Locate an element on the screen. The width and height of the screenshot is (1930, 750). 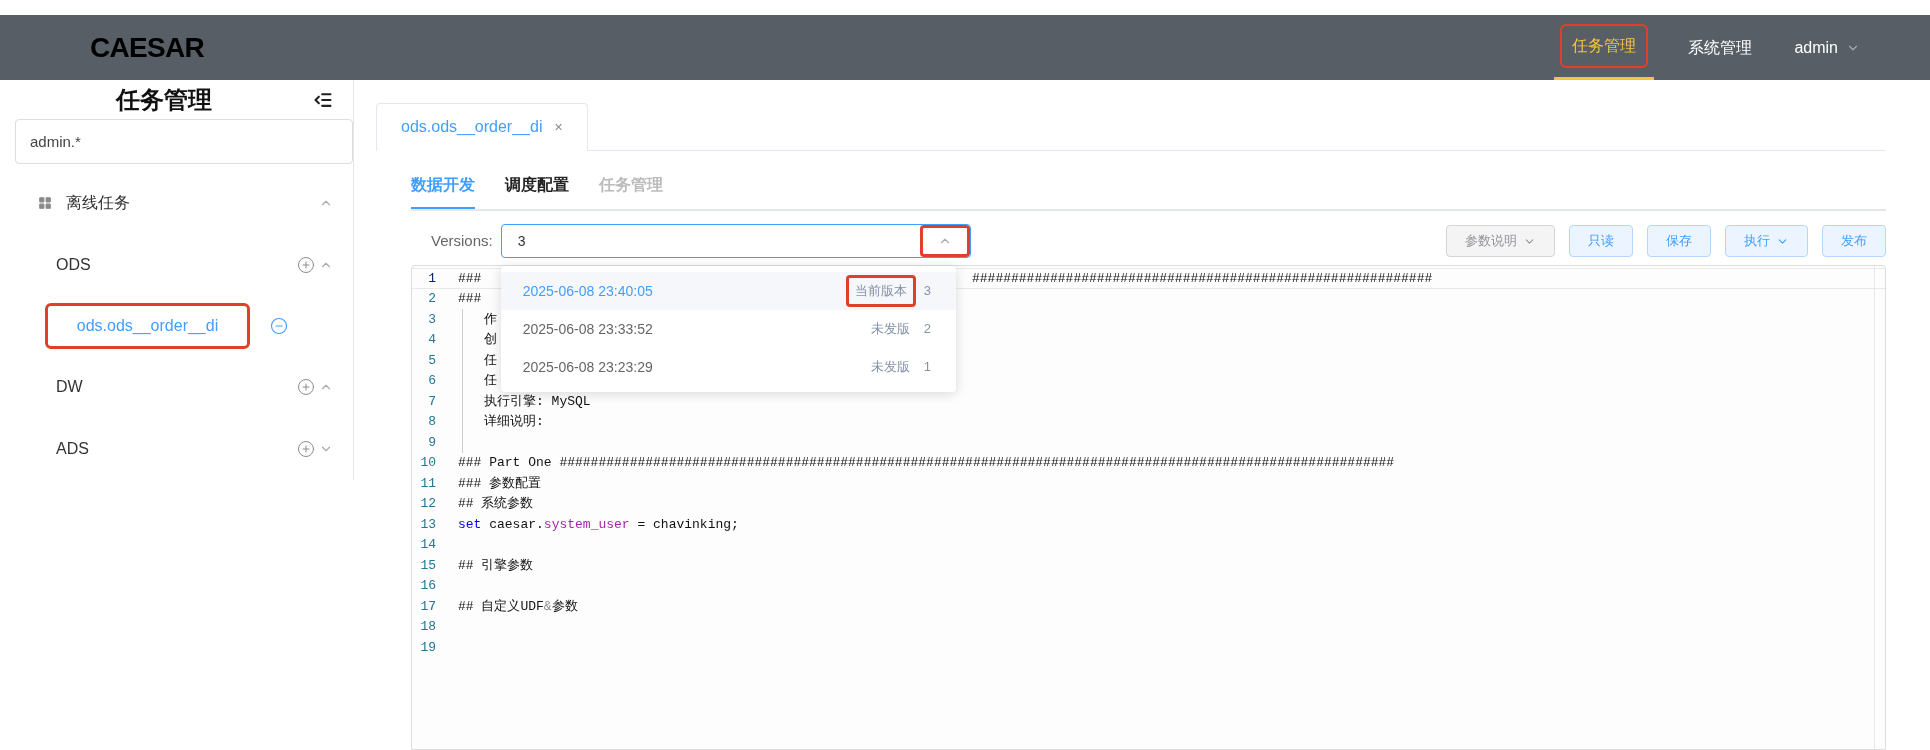
sub-tab: 数据开发 is located at coordinates (443, 191).